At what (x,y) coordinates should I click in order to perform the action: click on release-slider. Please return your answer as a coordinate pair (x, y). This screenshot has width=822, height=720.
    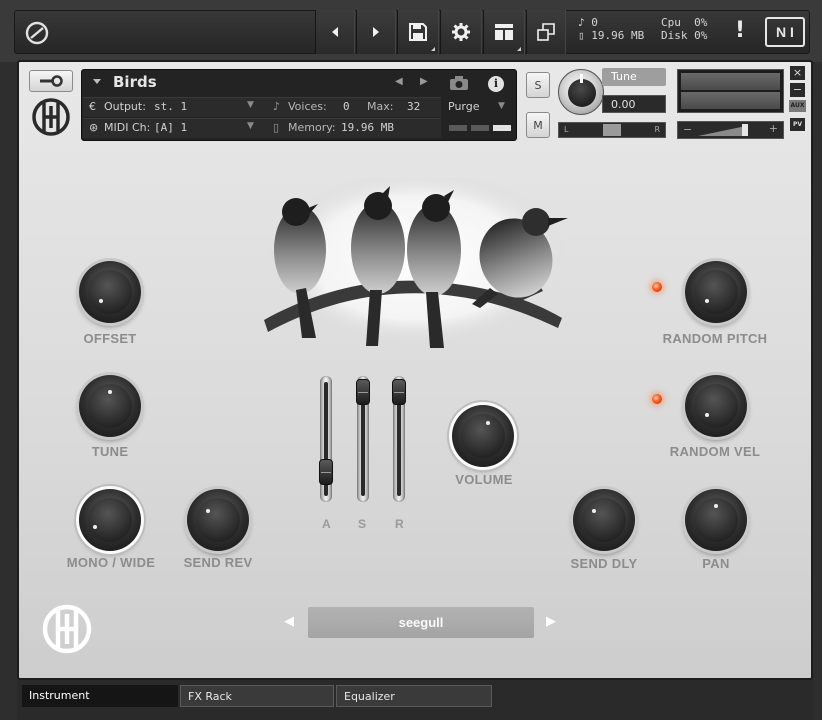
    Looking at the image, I should click on (399, 439).